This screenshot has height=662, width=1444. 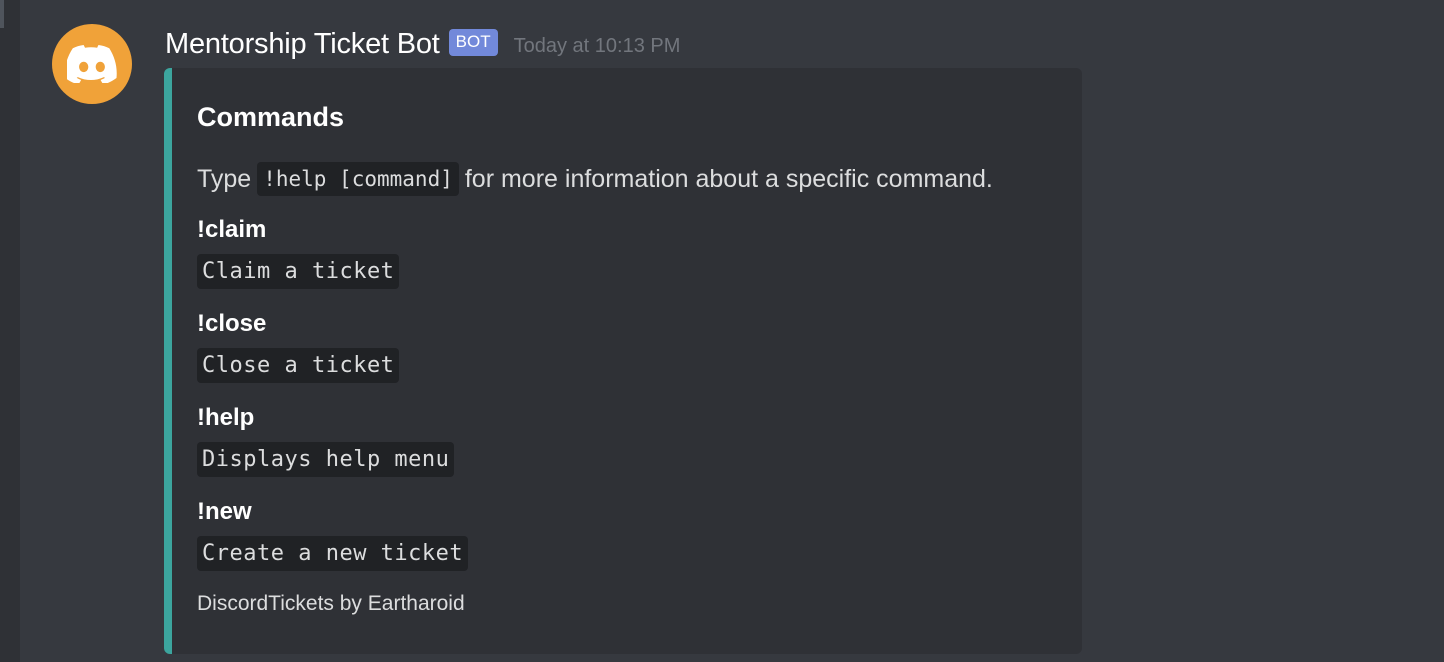 What do you see at coordinates (473, 42) in the screenshot?
I see `bot-badge: BOT` at bounding box center [473, 42].